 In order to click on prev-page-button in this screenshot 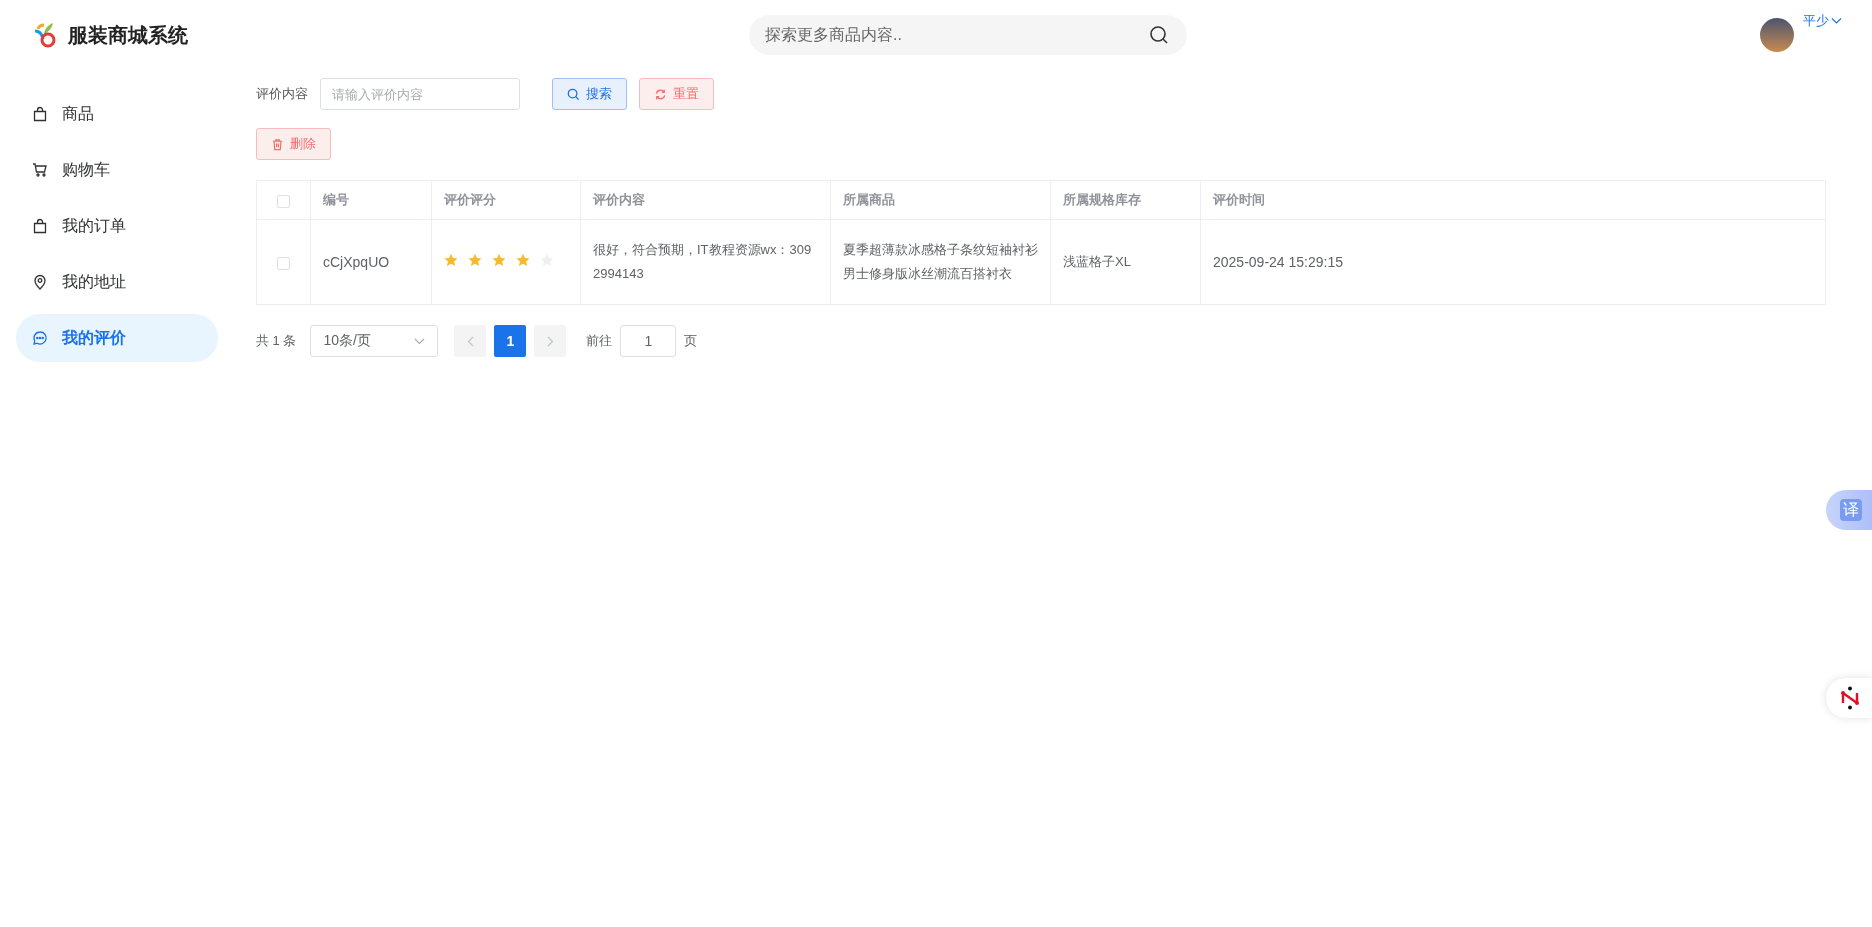, I will do `click(470, 341)`.